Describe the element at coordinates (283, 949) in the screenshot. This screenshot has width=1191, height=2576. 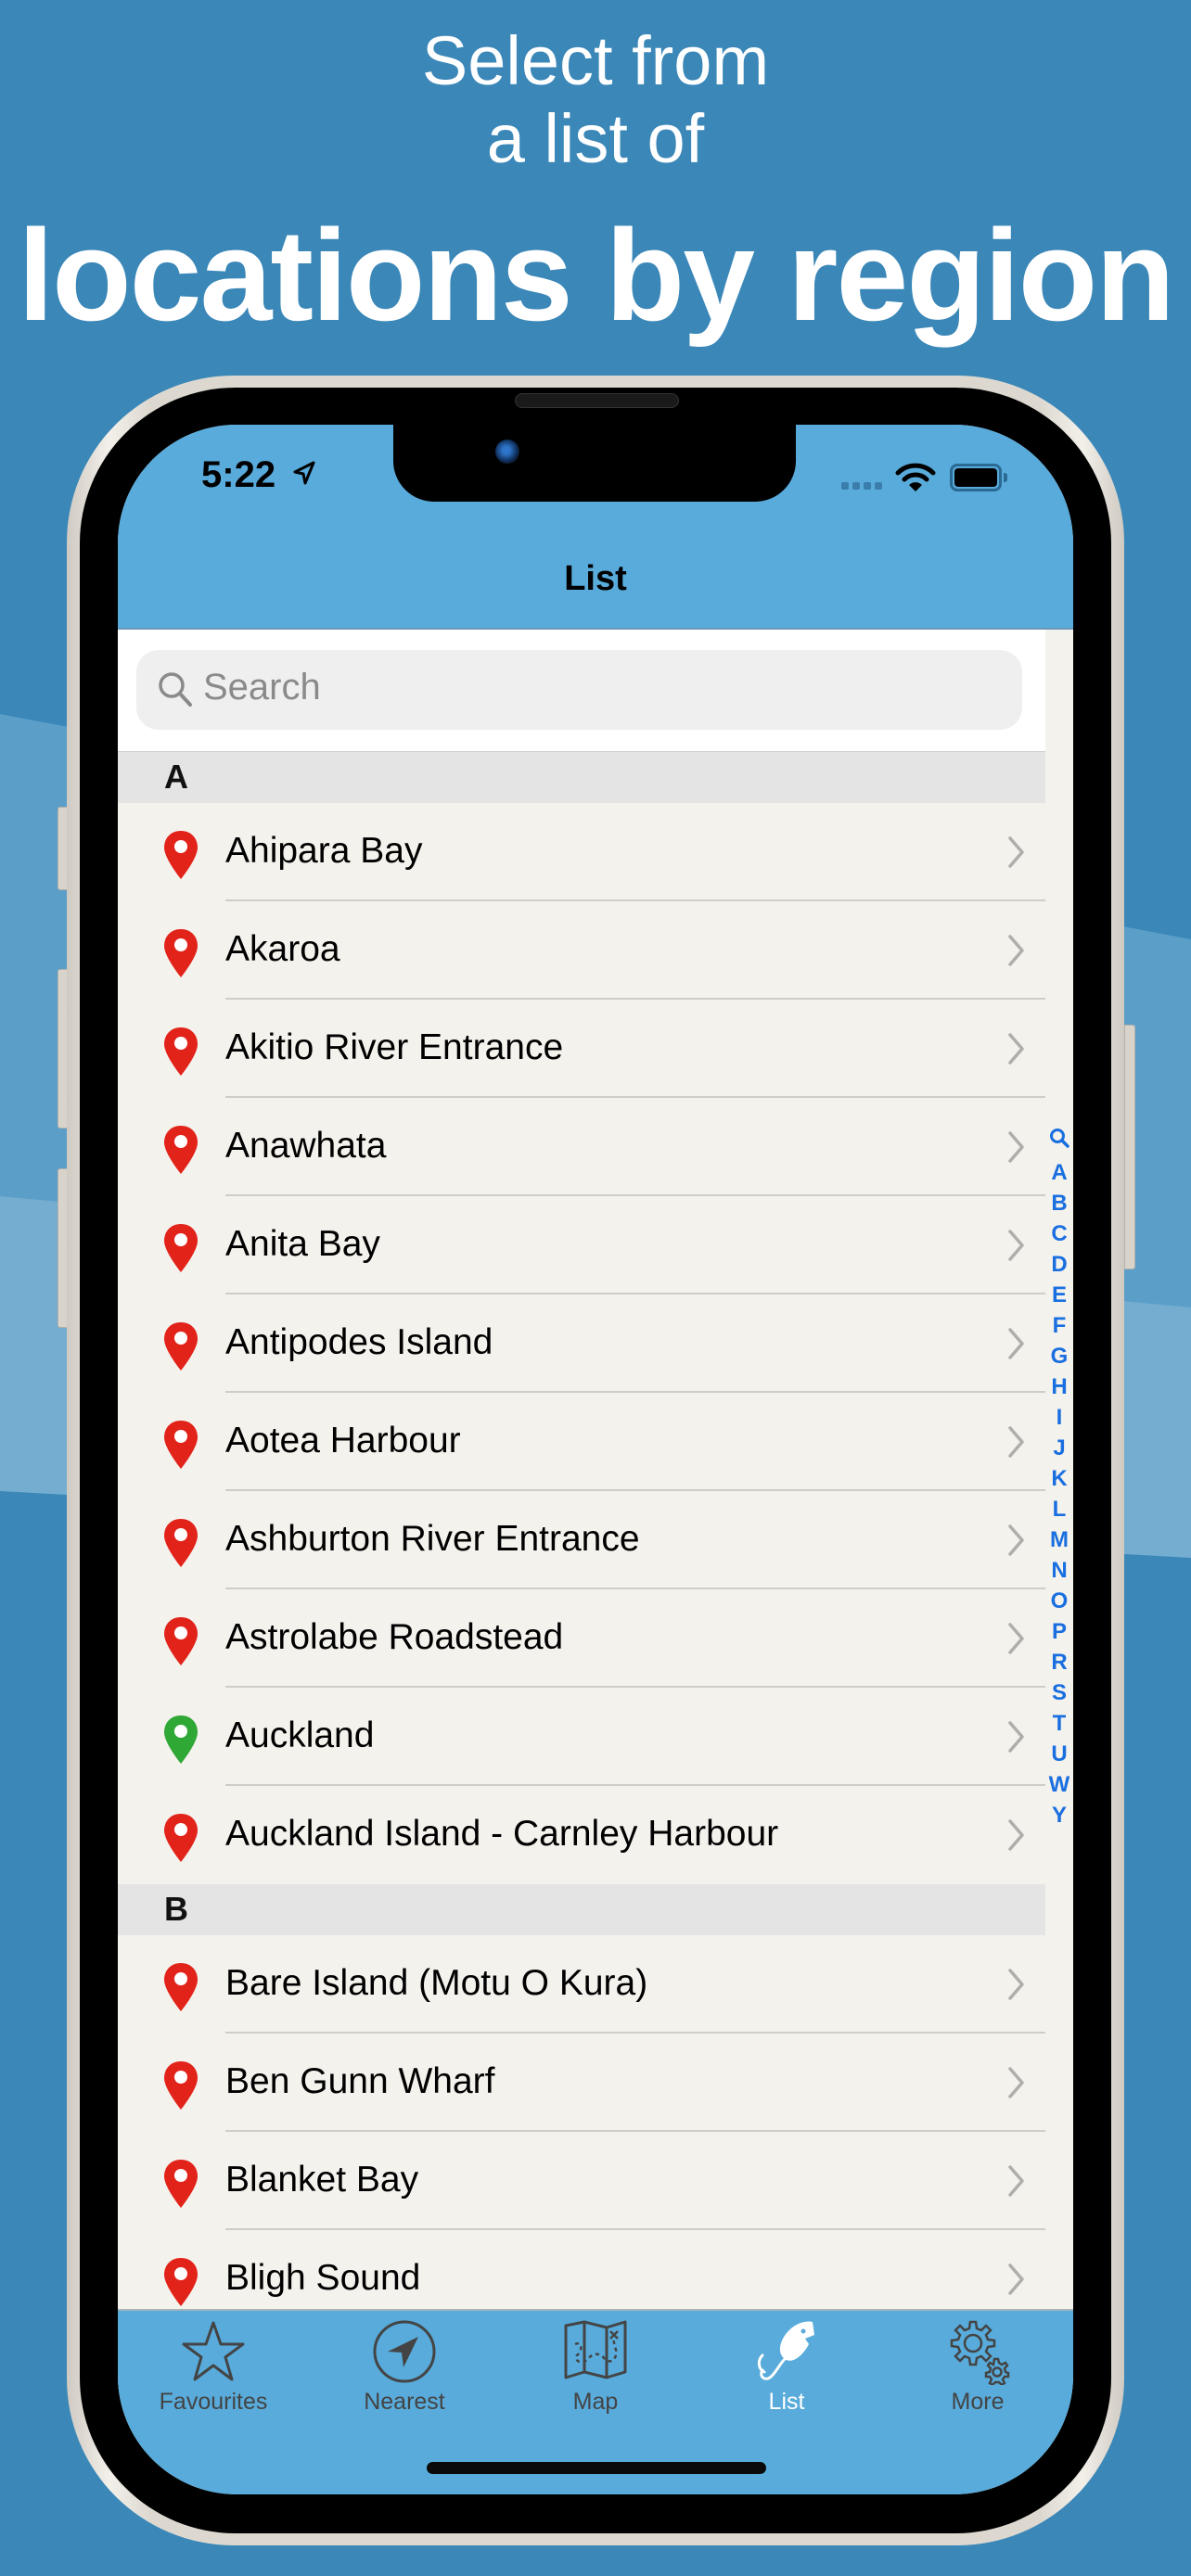
I see `location-name: Akaroa` at that location.